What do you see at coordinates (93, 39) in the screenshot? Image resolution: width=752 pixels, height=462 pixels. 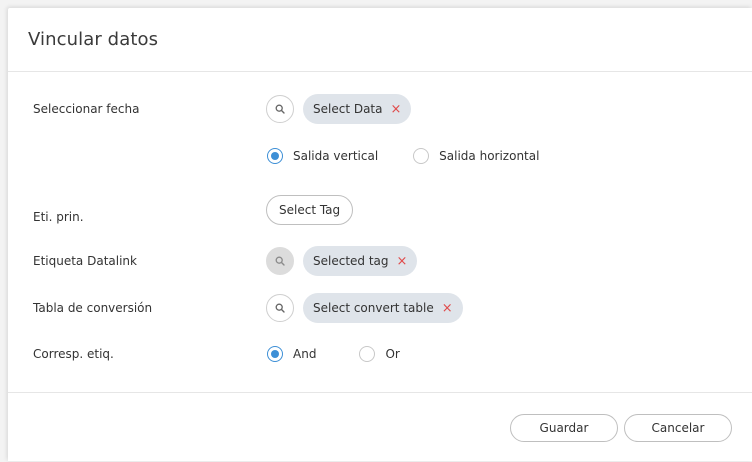 I see `dialog-title: Vincular datos` at bounding box center [93, 39].